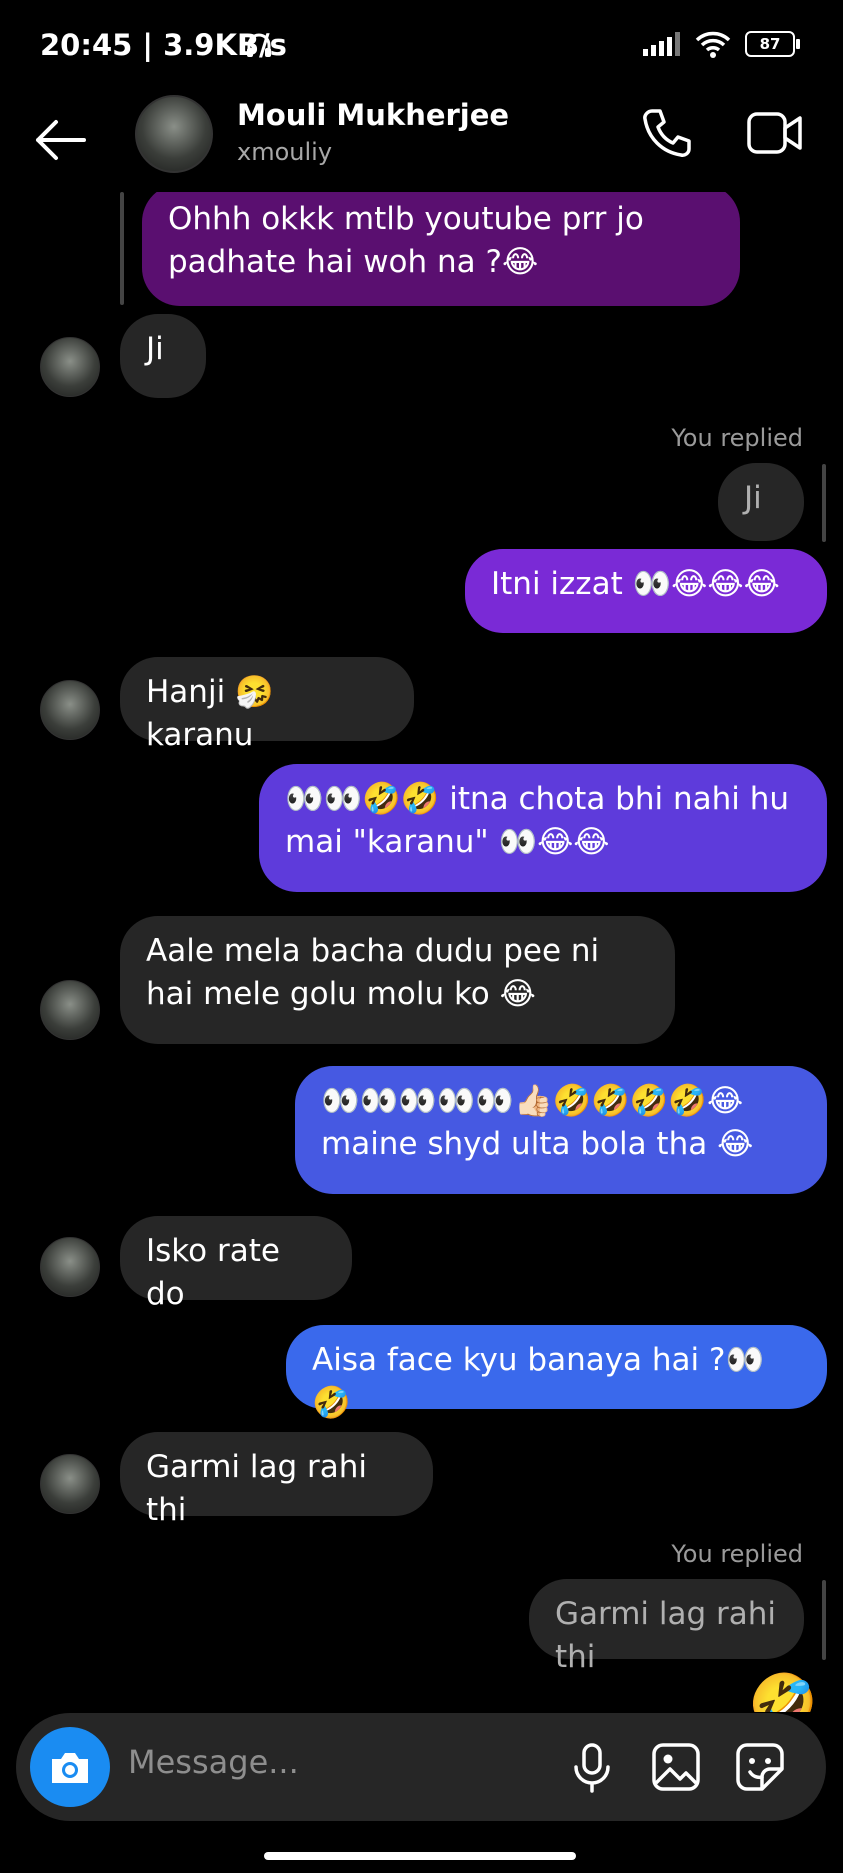  Describe the element at coordinates (163, 356) in the screenshot. I see `message-bubble: Ji` at that location.